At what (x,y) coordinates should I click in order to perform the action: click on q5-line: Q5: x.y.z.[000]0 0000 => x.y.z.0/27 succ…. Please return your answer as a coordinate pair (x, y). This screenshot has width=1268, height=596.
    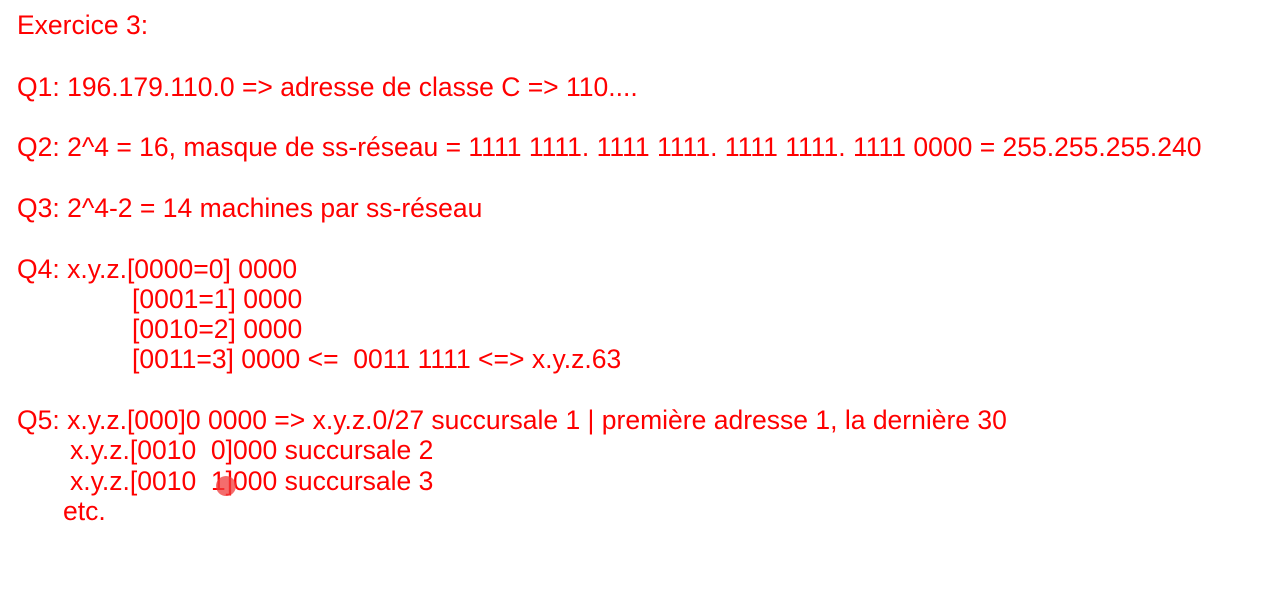
    Looking at the image, I should click on (512, 420).